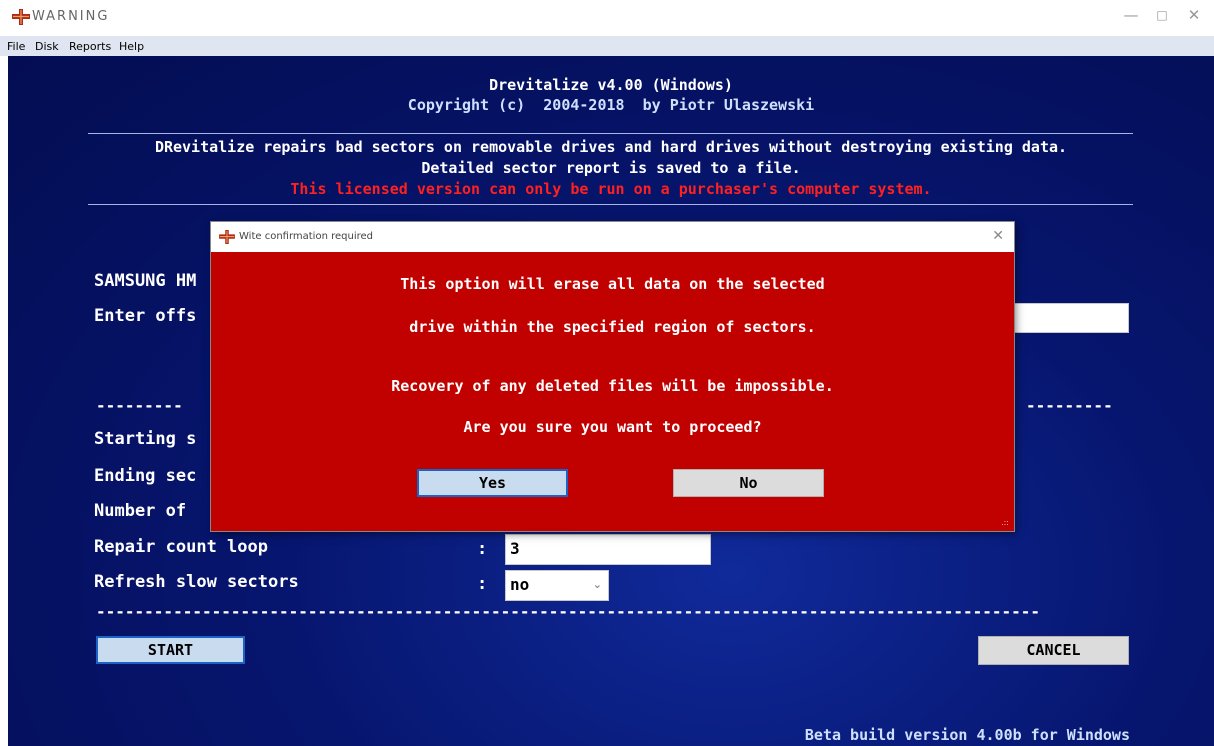 The width and height of the screenshot is (1214, 746). I want to click on dialog-title: Wite confirmation required, so click(306, 236).